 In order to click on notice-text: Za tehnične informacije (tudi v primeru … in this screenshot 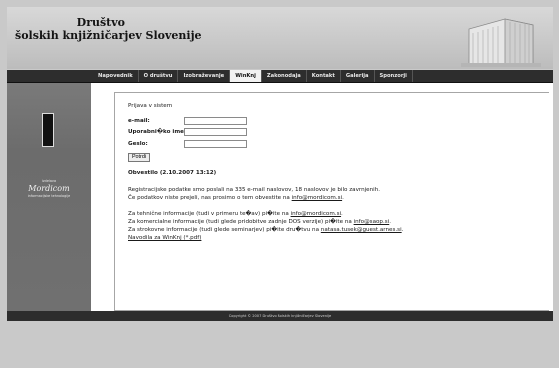, I will do `click(209, 214)`.